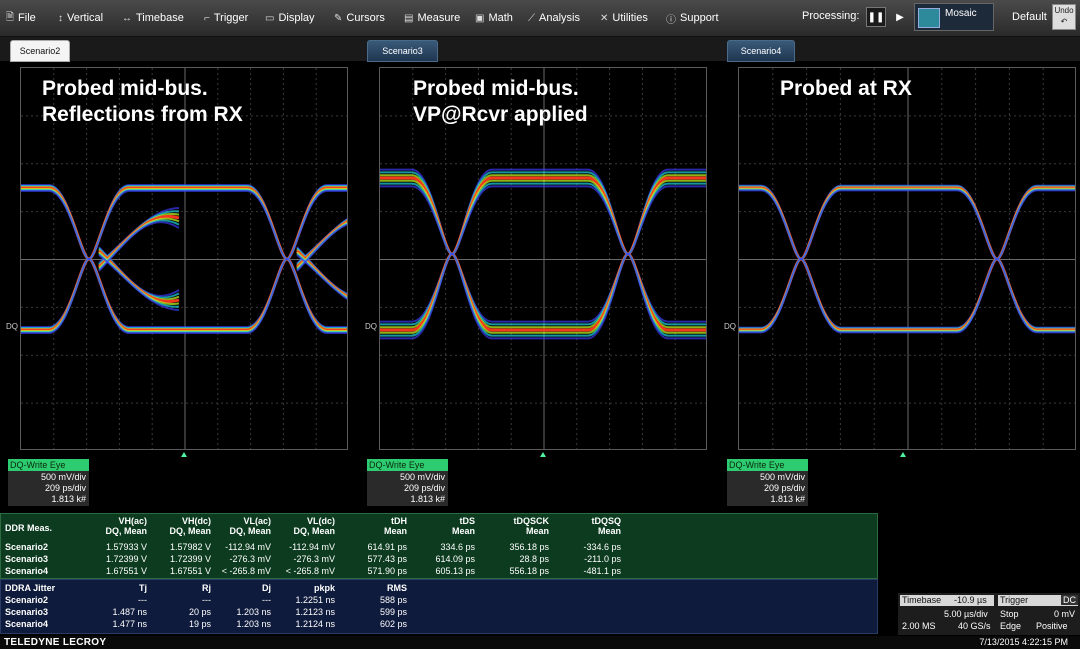  What do you see at coordinates (604, 18) in the screenshot?
I see `utilities-icon: ✕` at bounding box center [604, 18].